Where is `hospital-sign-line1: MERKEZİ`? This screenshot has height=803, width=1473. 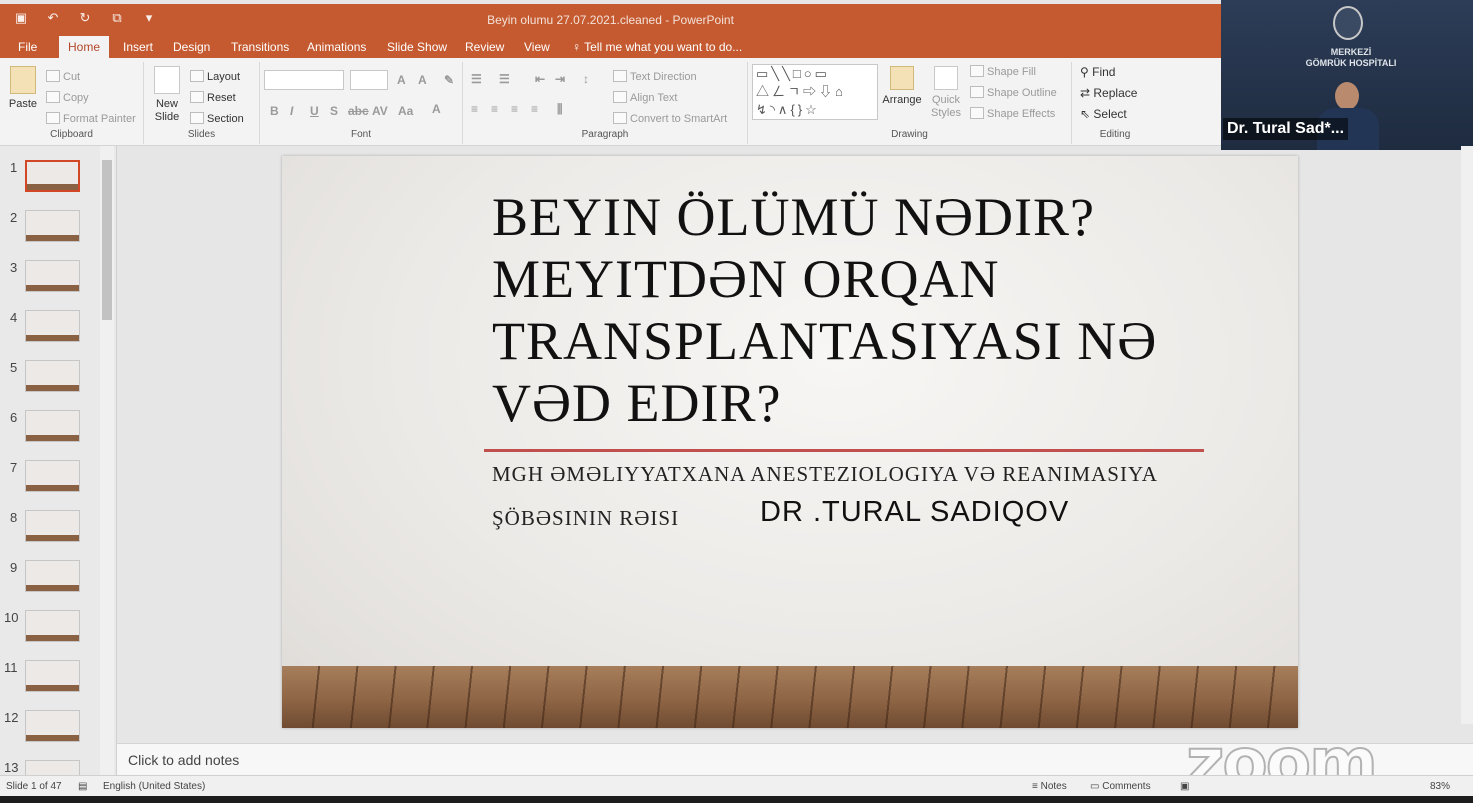
hospital-sign-line1: MERKEZİ is located at coordinates (1351, 52).